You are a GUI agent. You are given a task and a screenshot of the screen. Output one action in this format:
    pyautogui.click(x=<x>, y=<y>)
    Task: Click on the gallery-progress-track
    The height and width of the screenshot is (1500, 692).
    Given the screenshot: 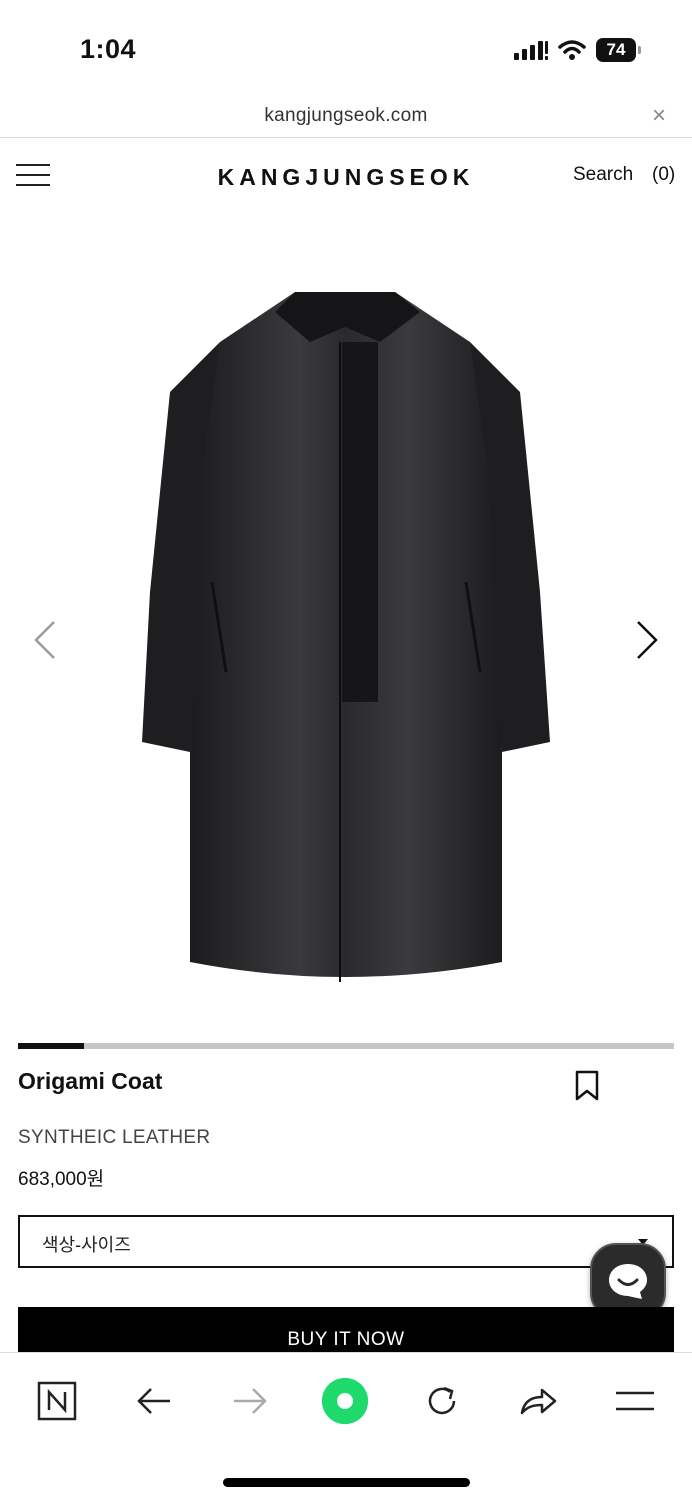 What is the action you would take?
    pyautogui.click(x=346, y=1046)
    